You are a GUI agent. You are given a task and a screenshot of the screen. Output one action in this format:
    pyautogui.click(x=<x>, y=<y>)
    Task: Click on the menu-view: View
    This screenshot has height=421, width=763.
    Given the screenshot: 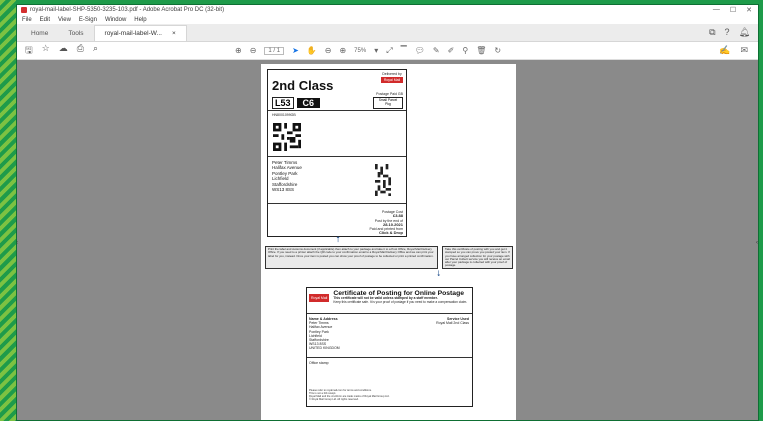 What is the action you would take?
    pyautogui.click(x=64, y=20)
    